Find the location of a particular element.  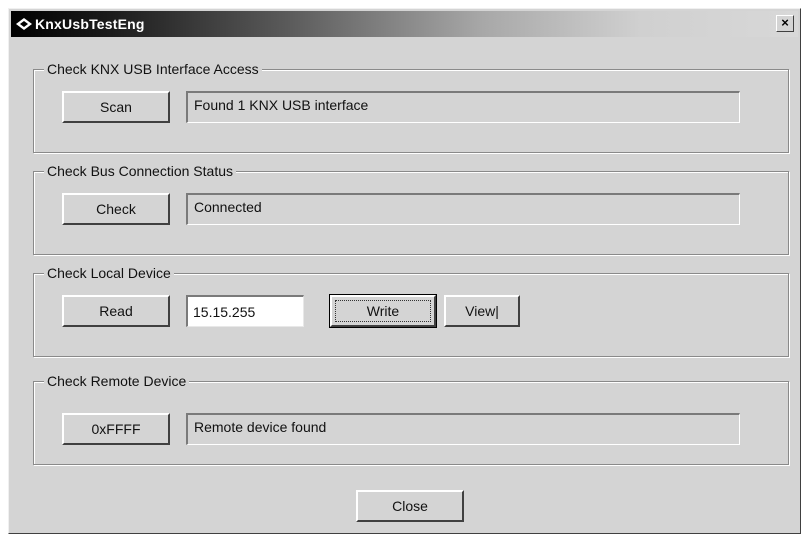

remote-status-field: Remote device found is located at coordinates (463, 429).